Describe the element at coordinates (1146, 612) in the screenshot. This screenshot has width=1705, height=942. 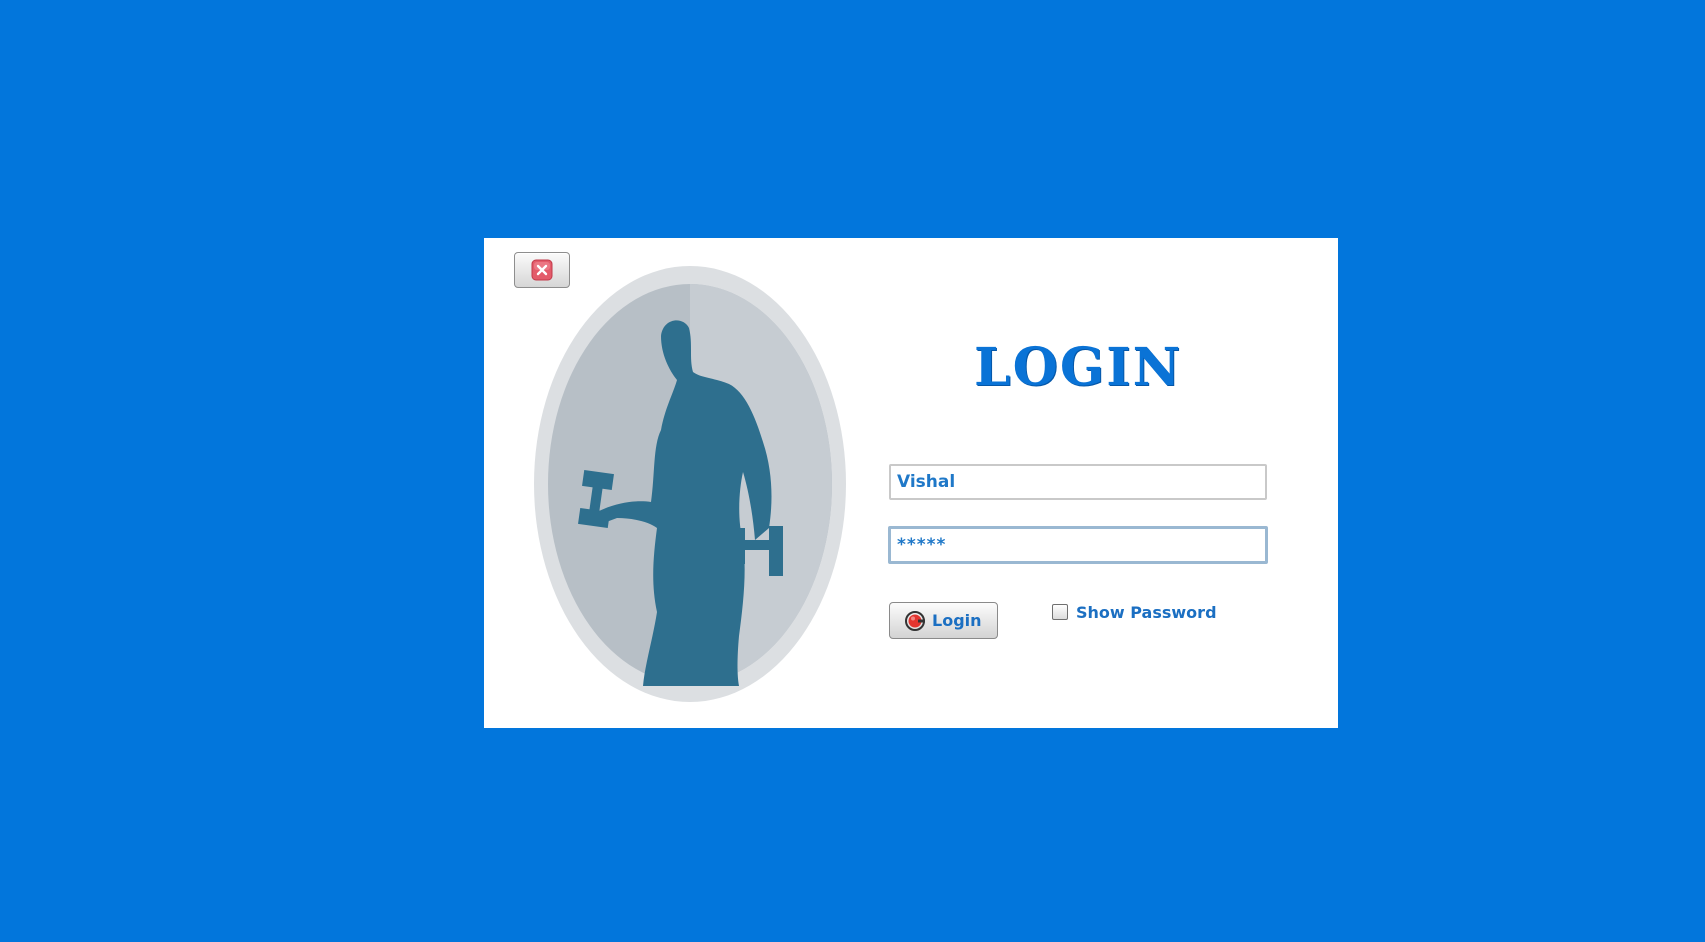
I see `show-password-label: Show Password` at that location.